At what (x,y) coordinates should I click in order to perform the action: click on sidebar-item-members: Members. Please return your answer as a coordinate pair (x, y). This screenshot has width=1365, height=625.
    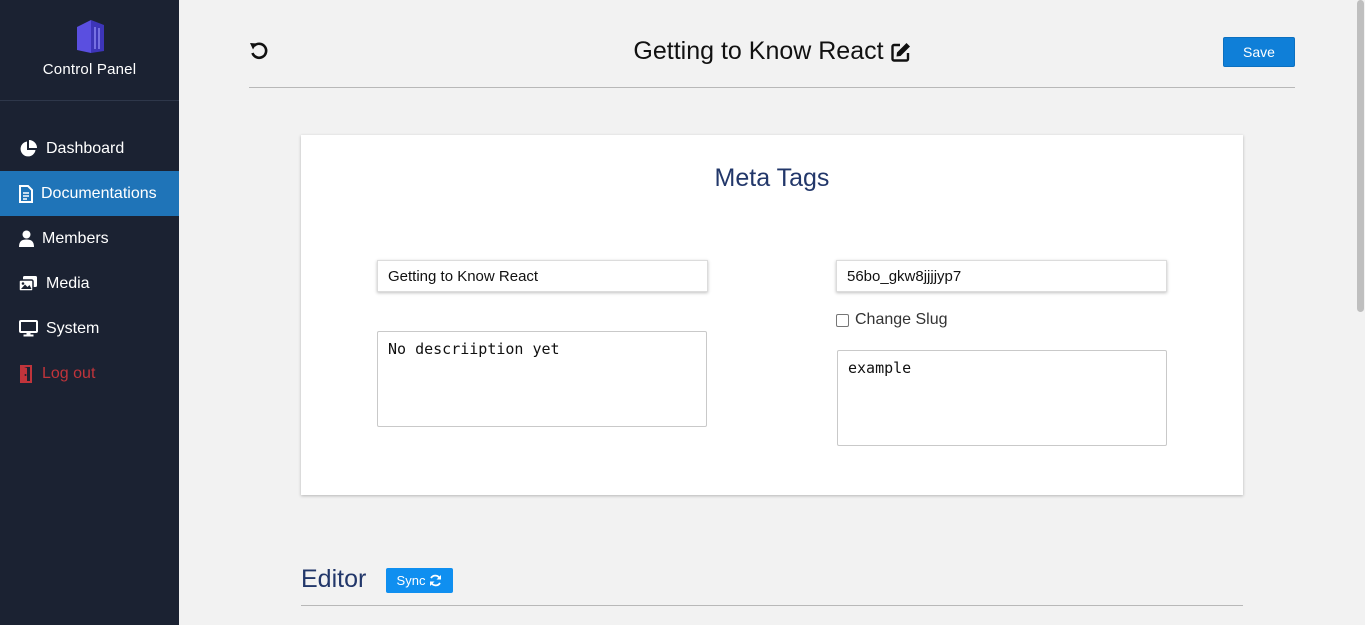
    Looking at the image, I should click on (89, 238).